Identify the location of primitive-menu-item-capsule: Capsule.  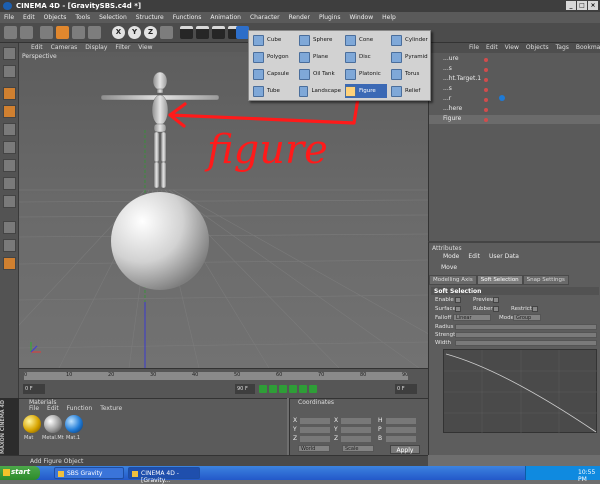
(274, 74).